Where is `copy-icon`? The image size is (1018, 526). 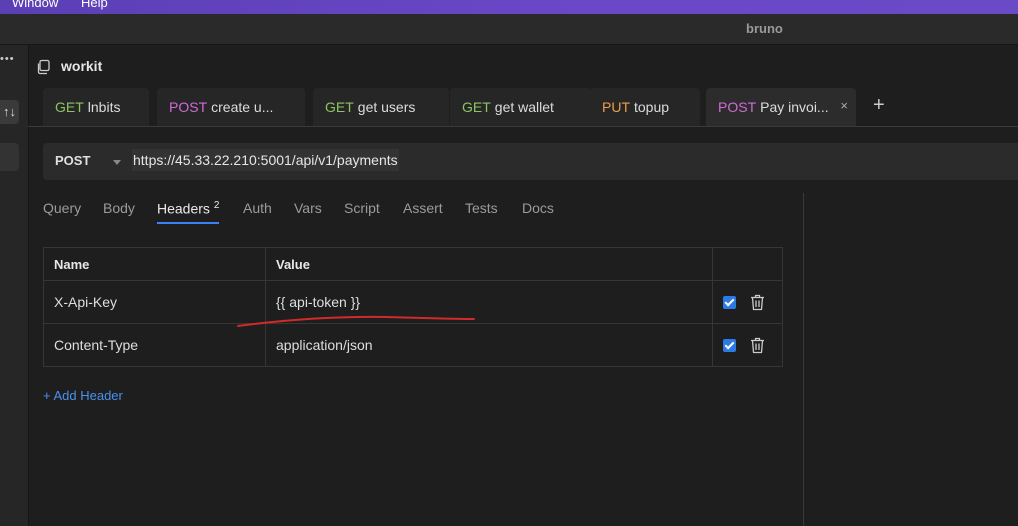
copy-icon is located at coordinates (43, 67).